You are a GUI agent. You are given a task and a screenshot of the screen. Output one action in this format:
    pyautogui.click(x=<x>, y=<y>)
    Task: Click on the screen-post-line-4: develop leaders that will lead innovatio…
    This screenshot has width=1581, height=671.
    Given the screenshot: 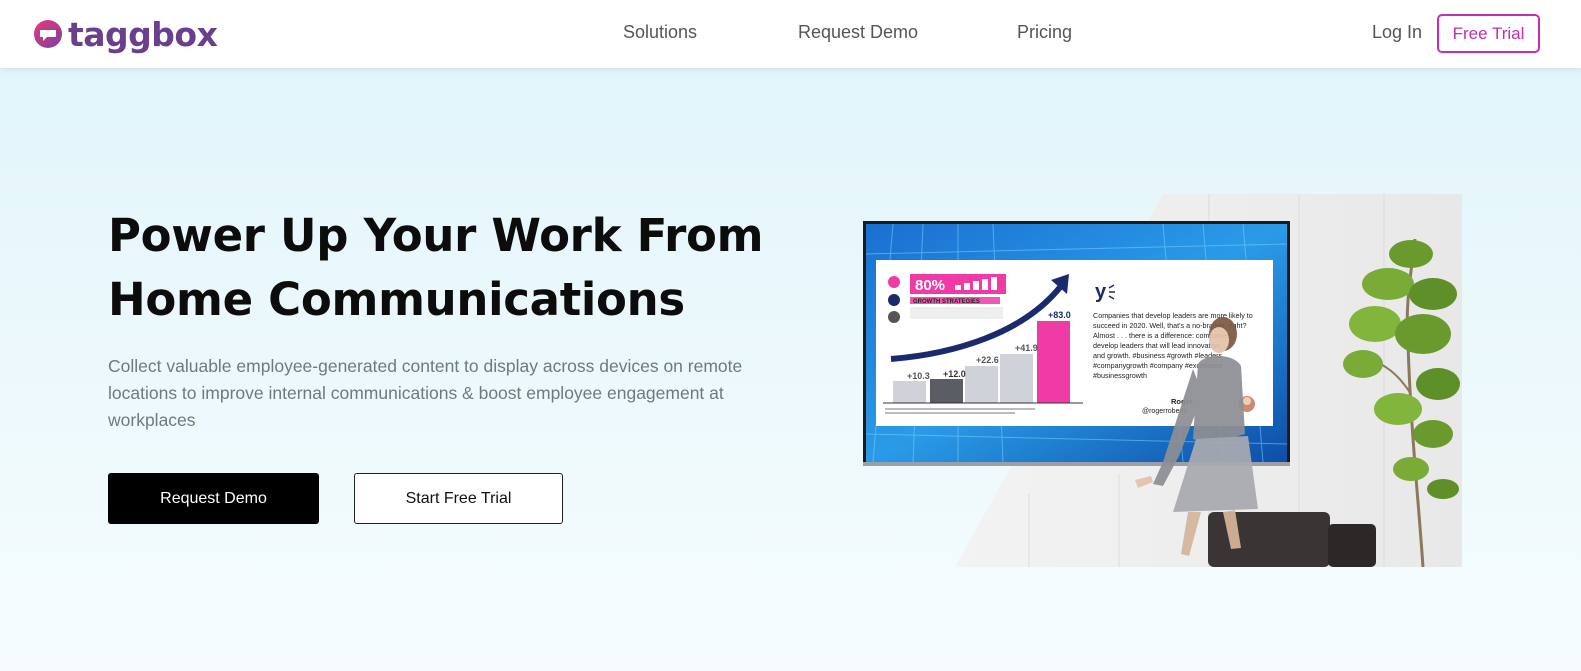 What is the action you would take?
    pyautogui.click(x=1156, y=345)
    